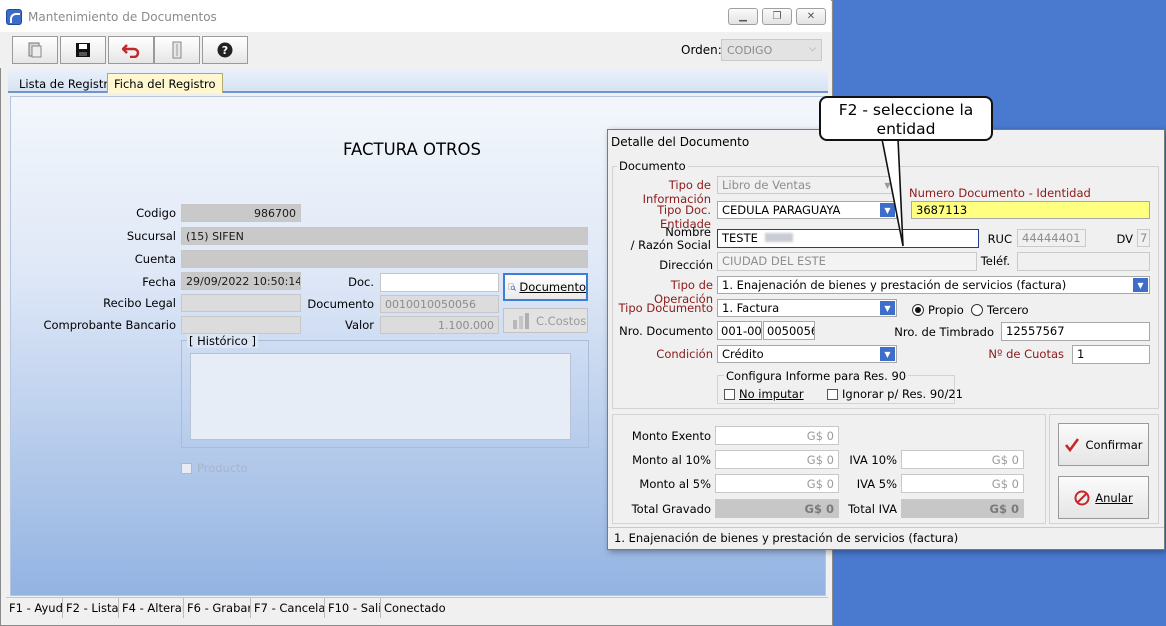 This screenshot has height=626, width=1166. I want to click on restore-icon: ❐, so click(777, 16).